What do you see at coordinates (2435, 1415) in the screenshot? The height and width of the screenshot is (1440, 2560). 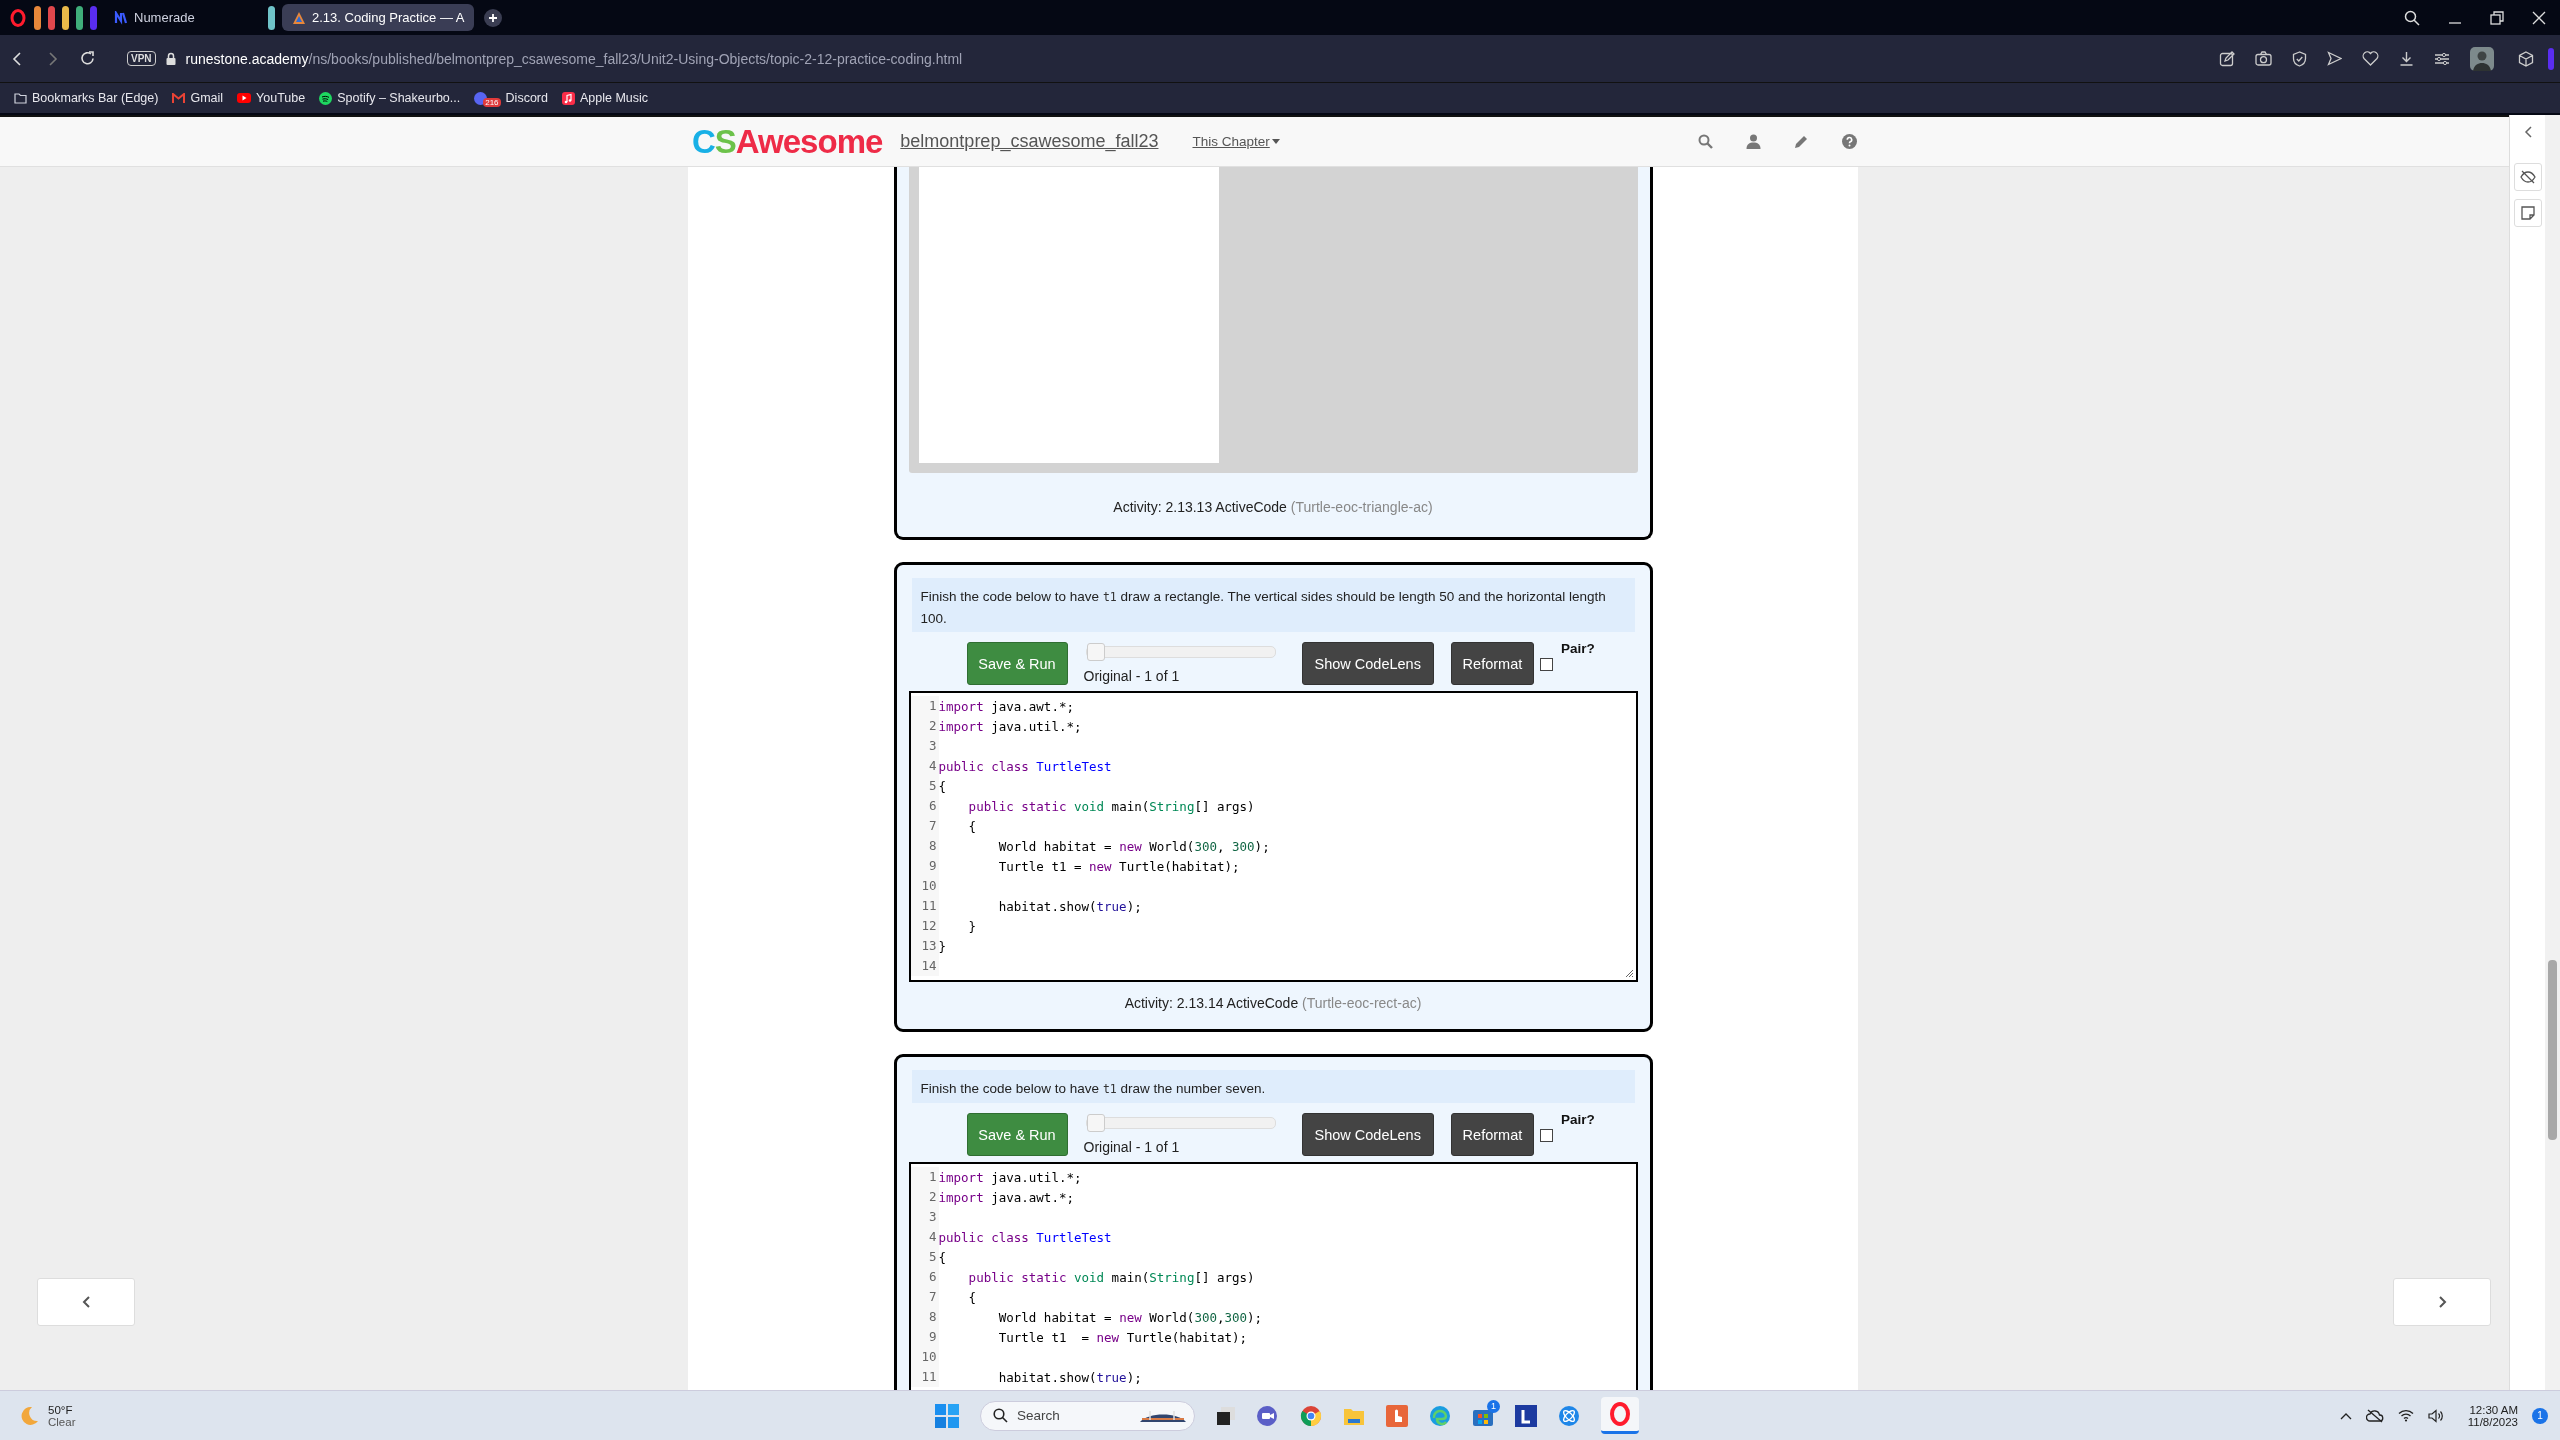 I see `volume-icon` at bounding box center [2435, 1415].